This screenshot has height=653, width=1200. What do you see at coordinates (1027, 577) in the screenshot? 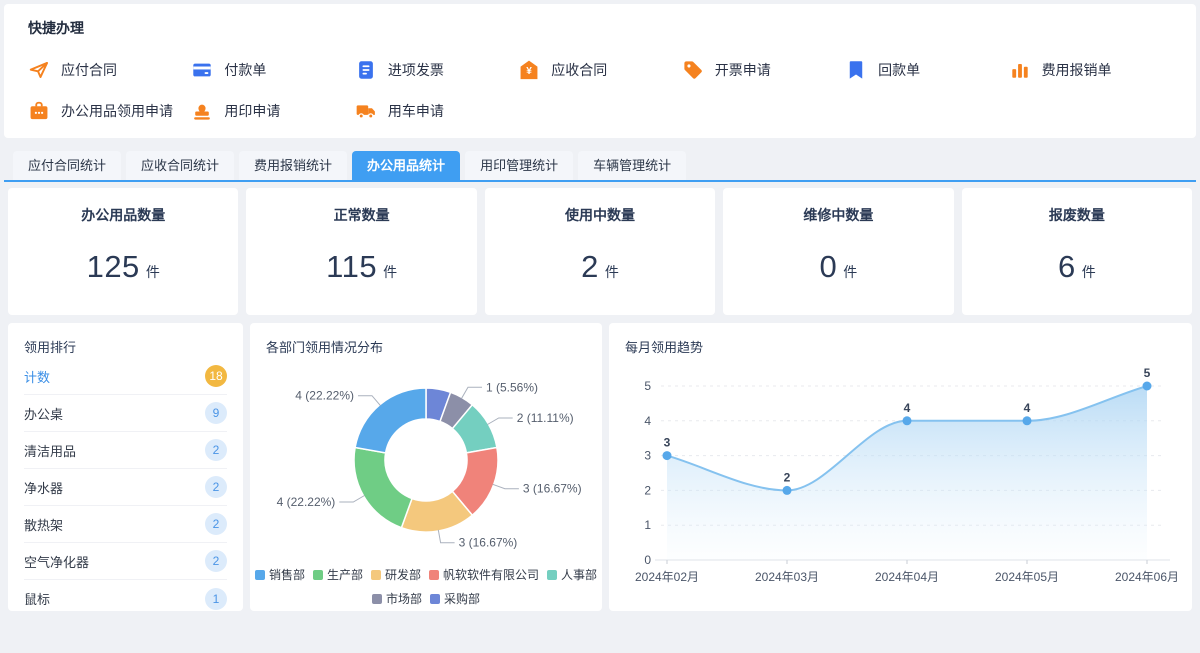
I see `x-tick-label: 2024年05月` at bounding box center [1027, 577].